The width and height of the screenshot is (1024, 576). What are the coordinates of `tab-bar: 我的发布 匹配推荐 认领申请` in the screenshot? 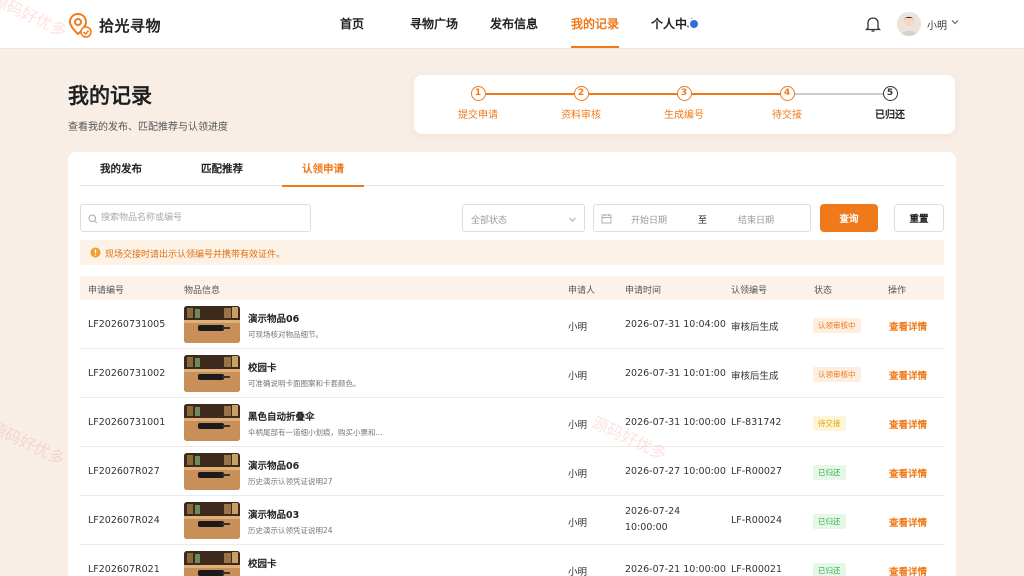 It's located at (512, 169).